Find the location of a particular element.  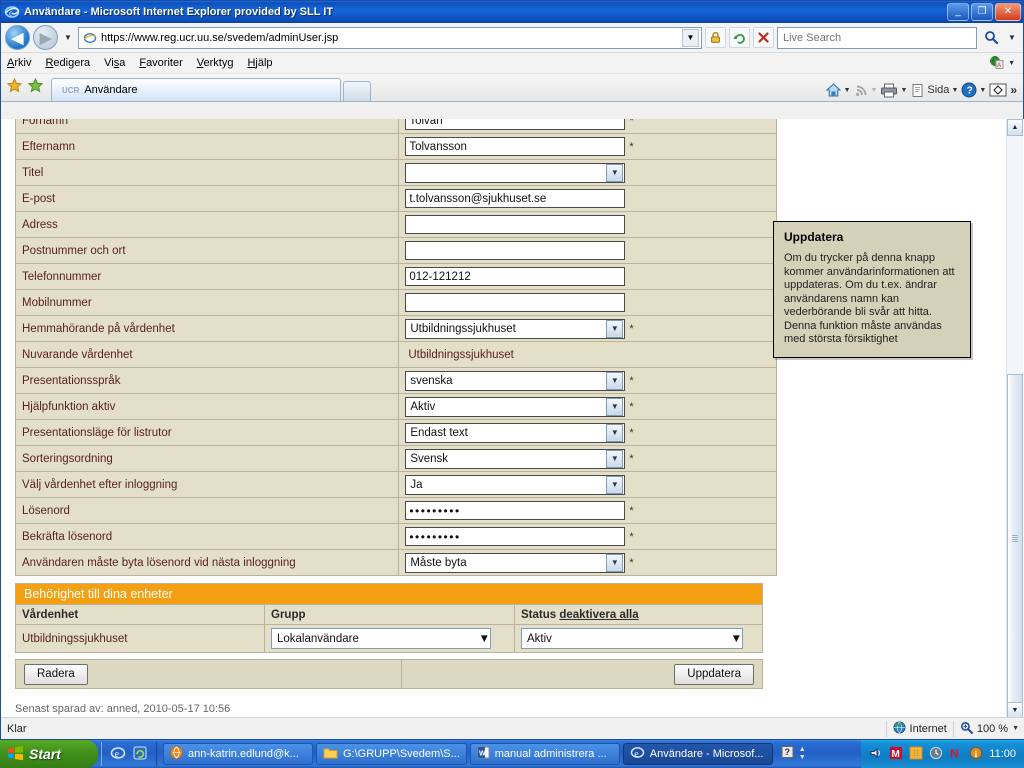

select-presentationslage: Endast text ▼ is located at coordinates (515, 432).